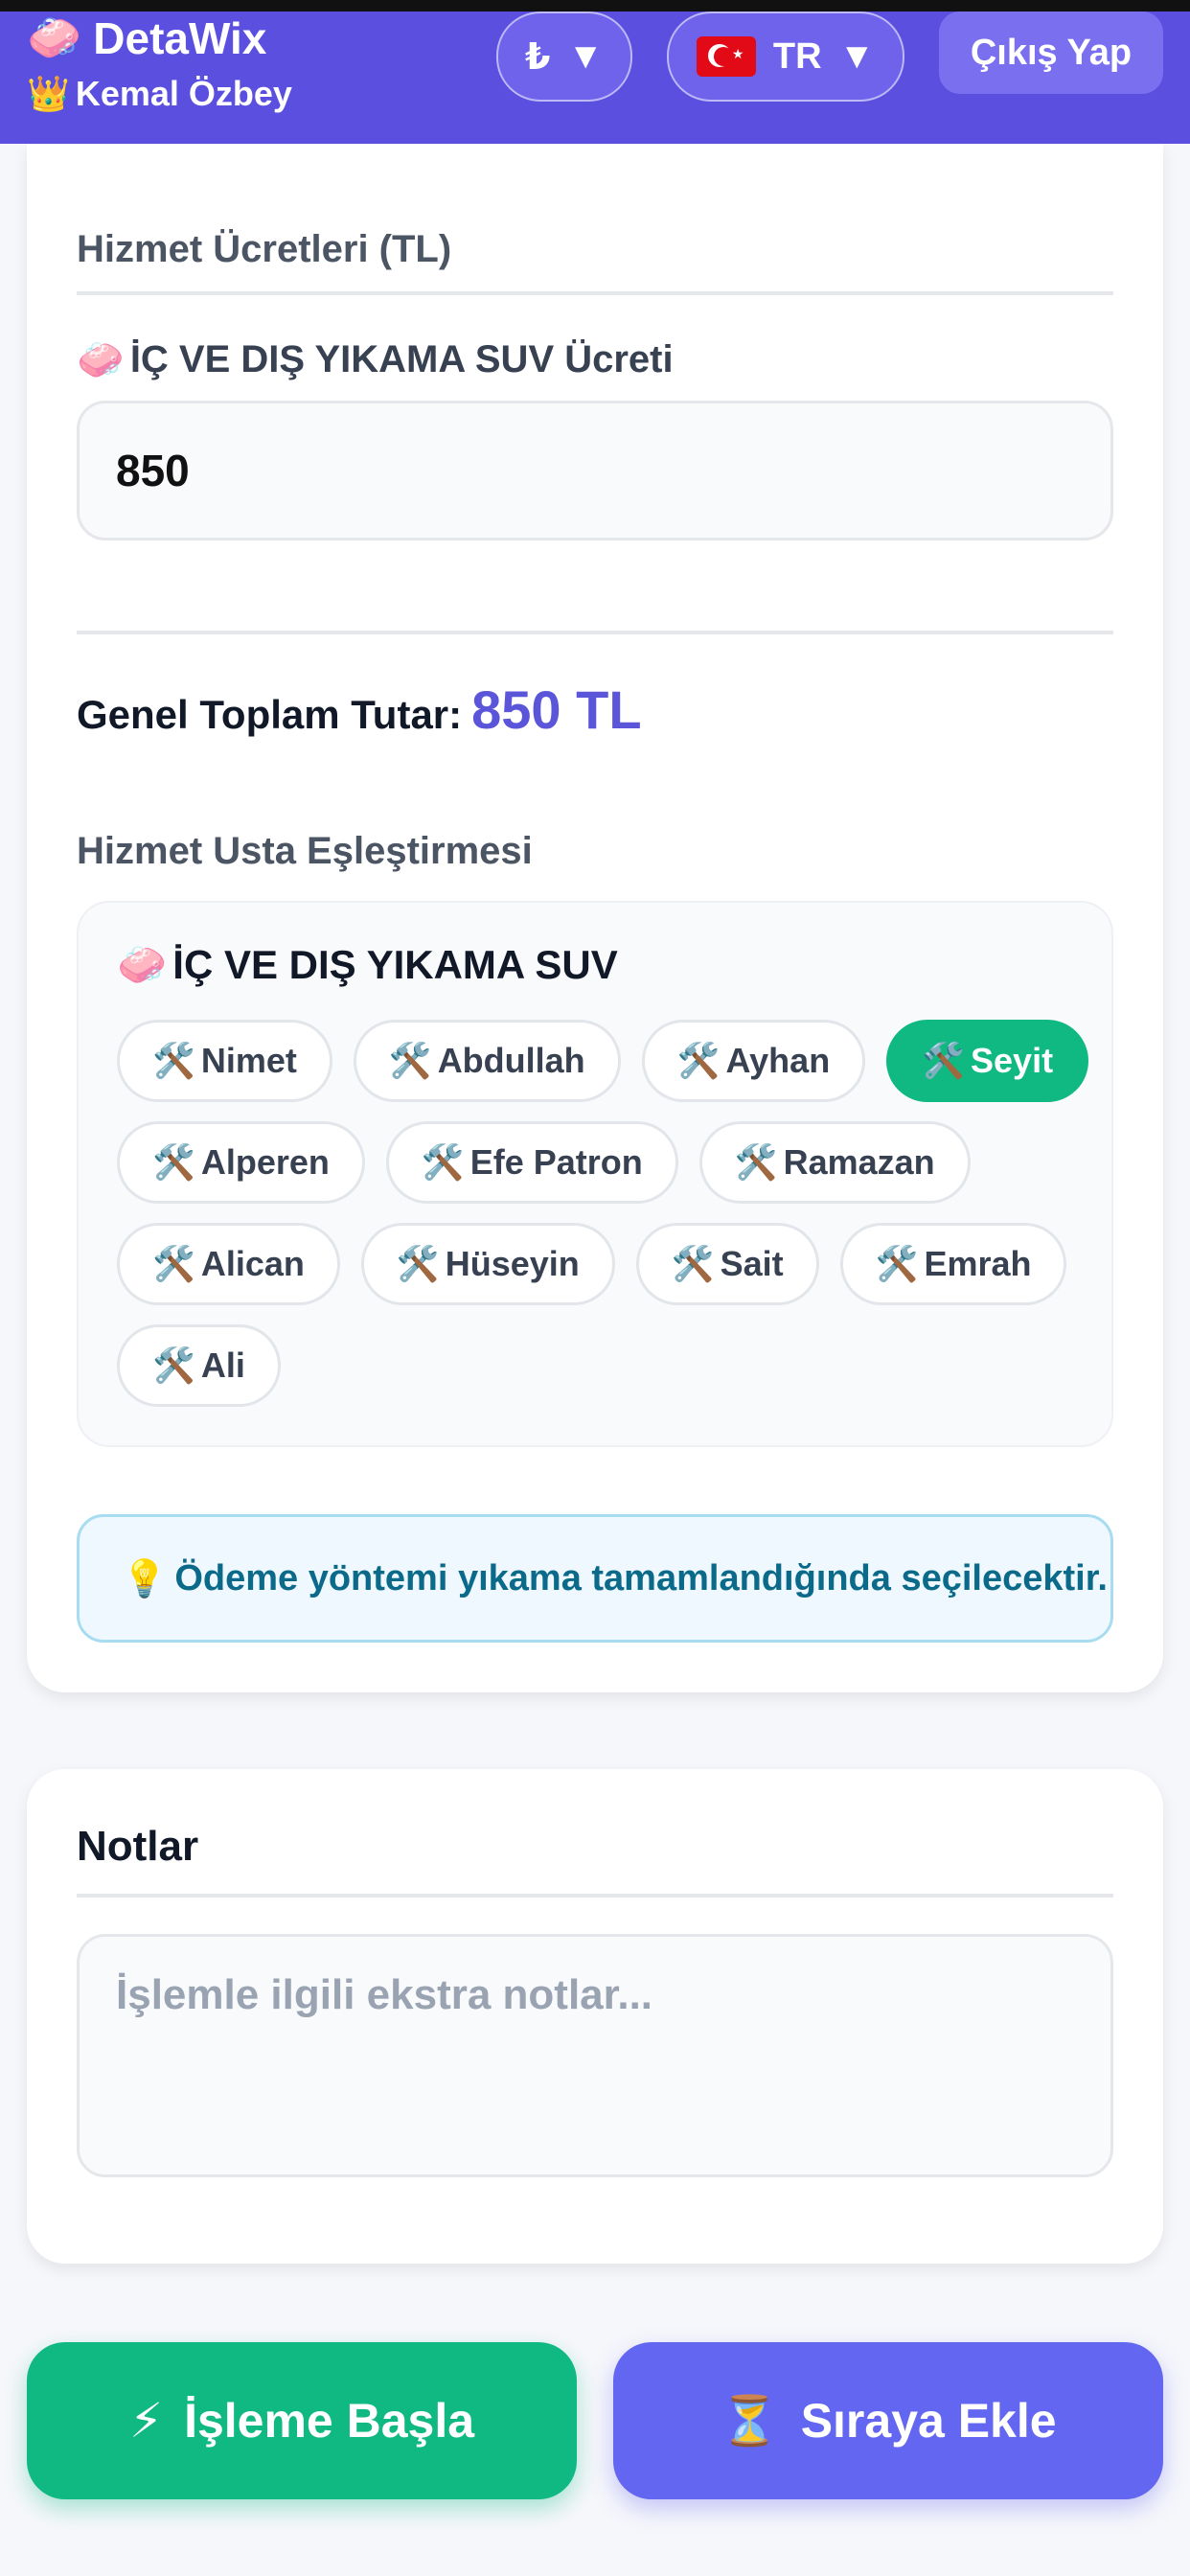 The height and width of the screenshot is (2576, 1190). I want to click on master-chip-ali: 🛠️ Ali, so click(199, 1365).